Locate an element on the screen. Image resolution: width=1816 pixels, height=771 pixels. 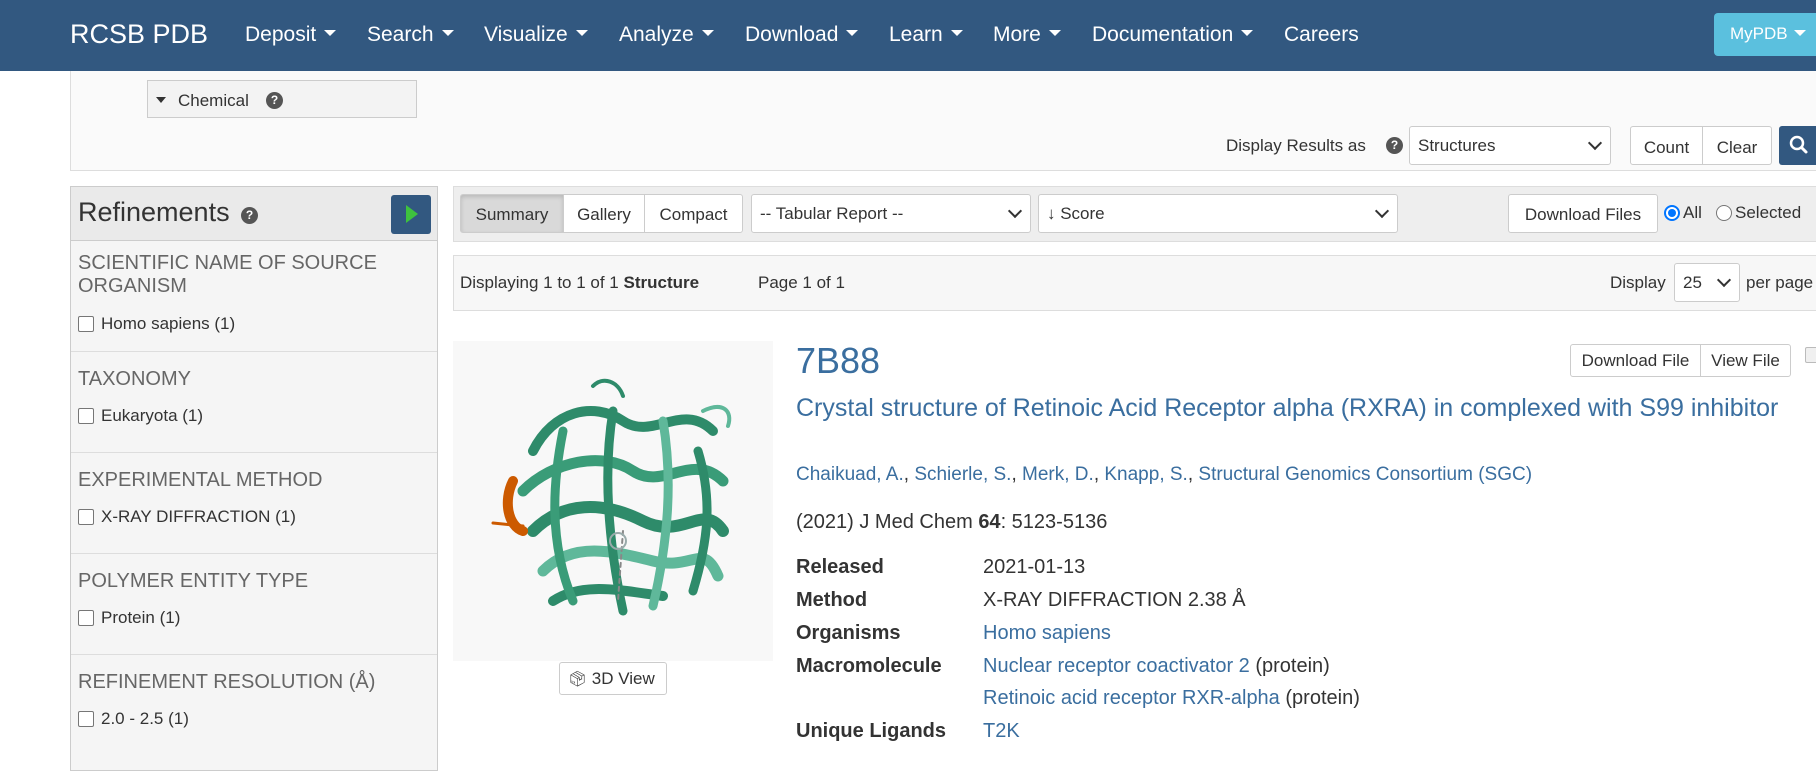
facet-option: Eukaryota (1) is located at coordinates (140, 416).